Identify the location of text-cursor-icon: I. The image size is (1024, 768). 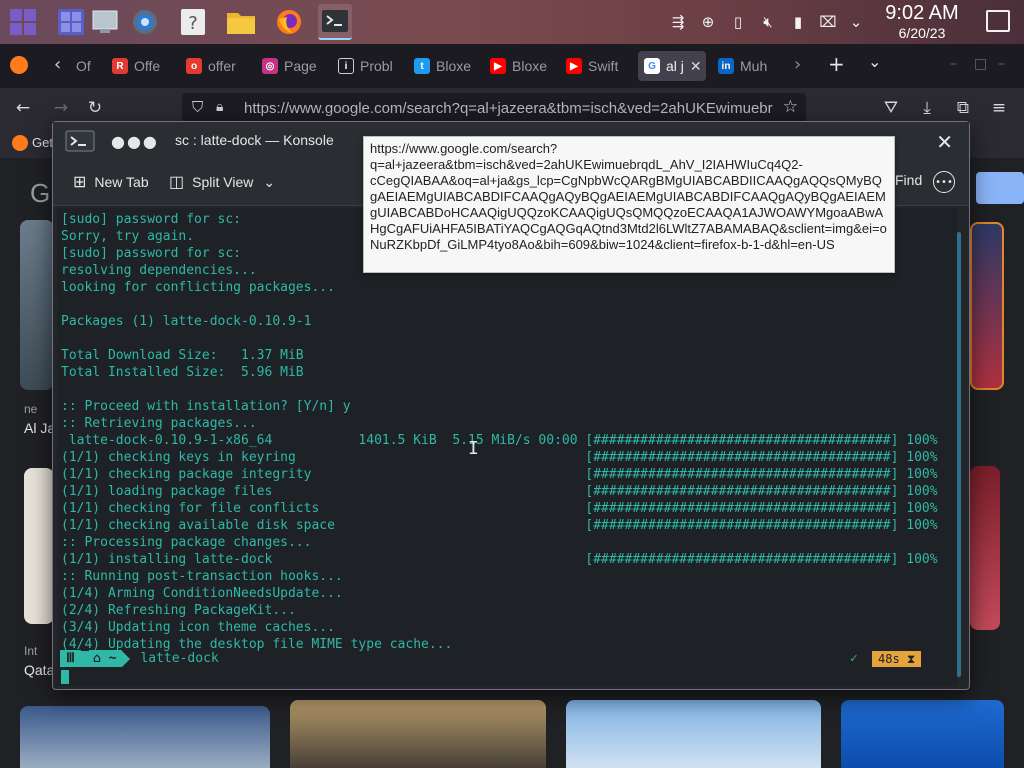
(473, 448).